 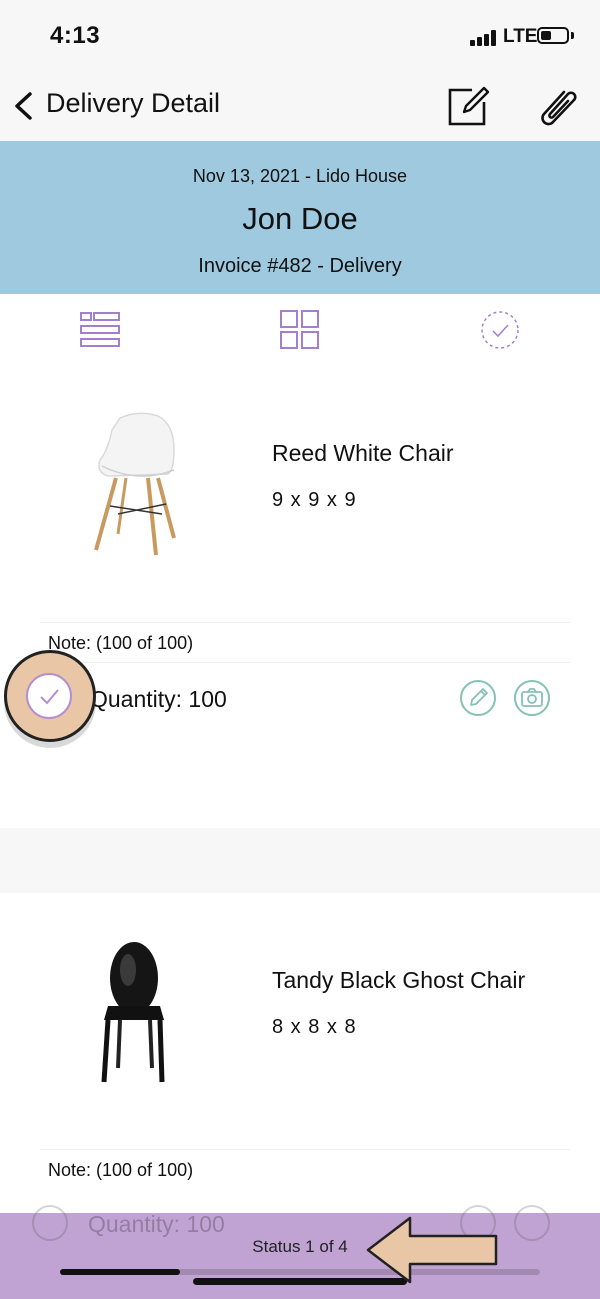 I want to click on camera-icon, so click(x=532, y=697).